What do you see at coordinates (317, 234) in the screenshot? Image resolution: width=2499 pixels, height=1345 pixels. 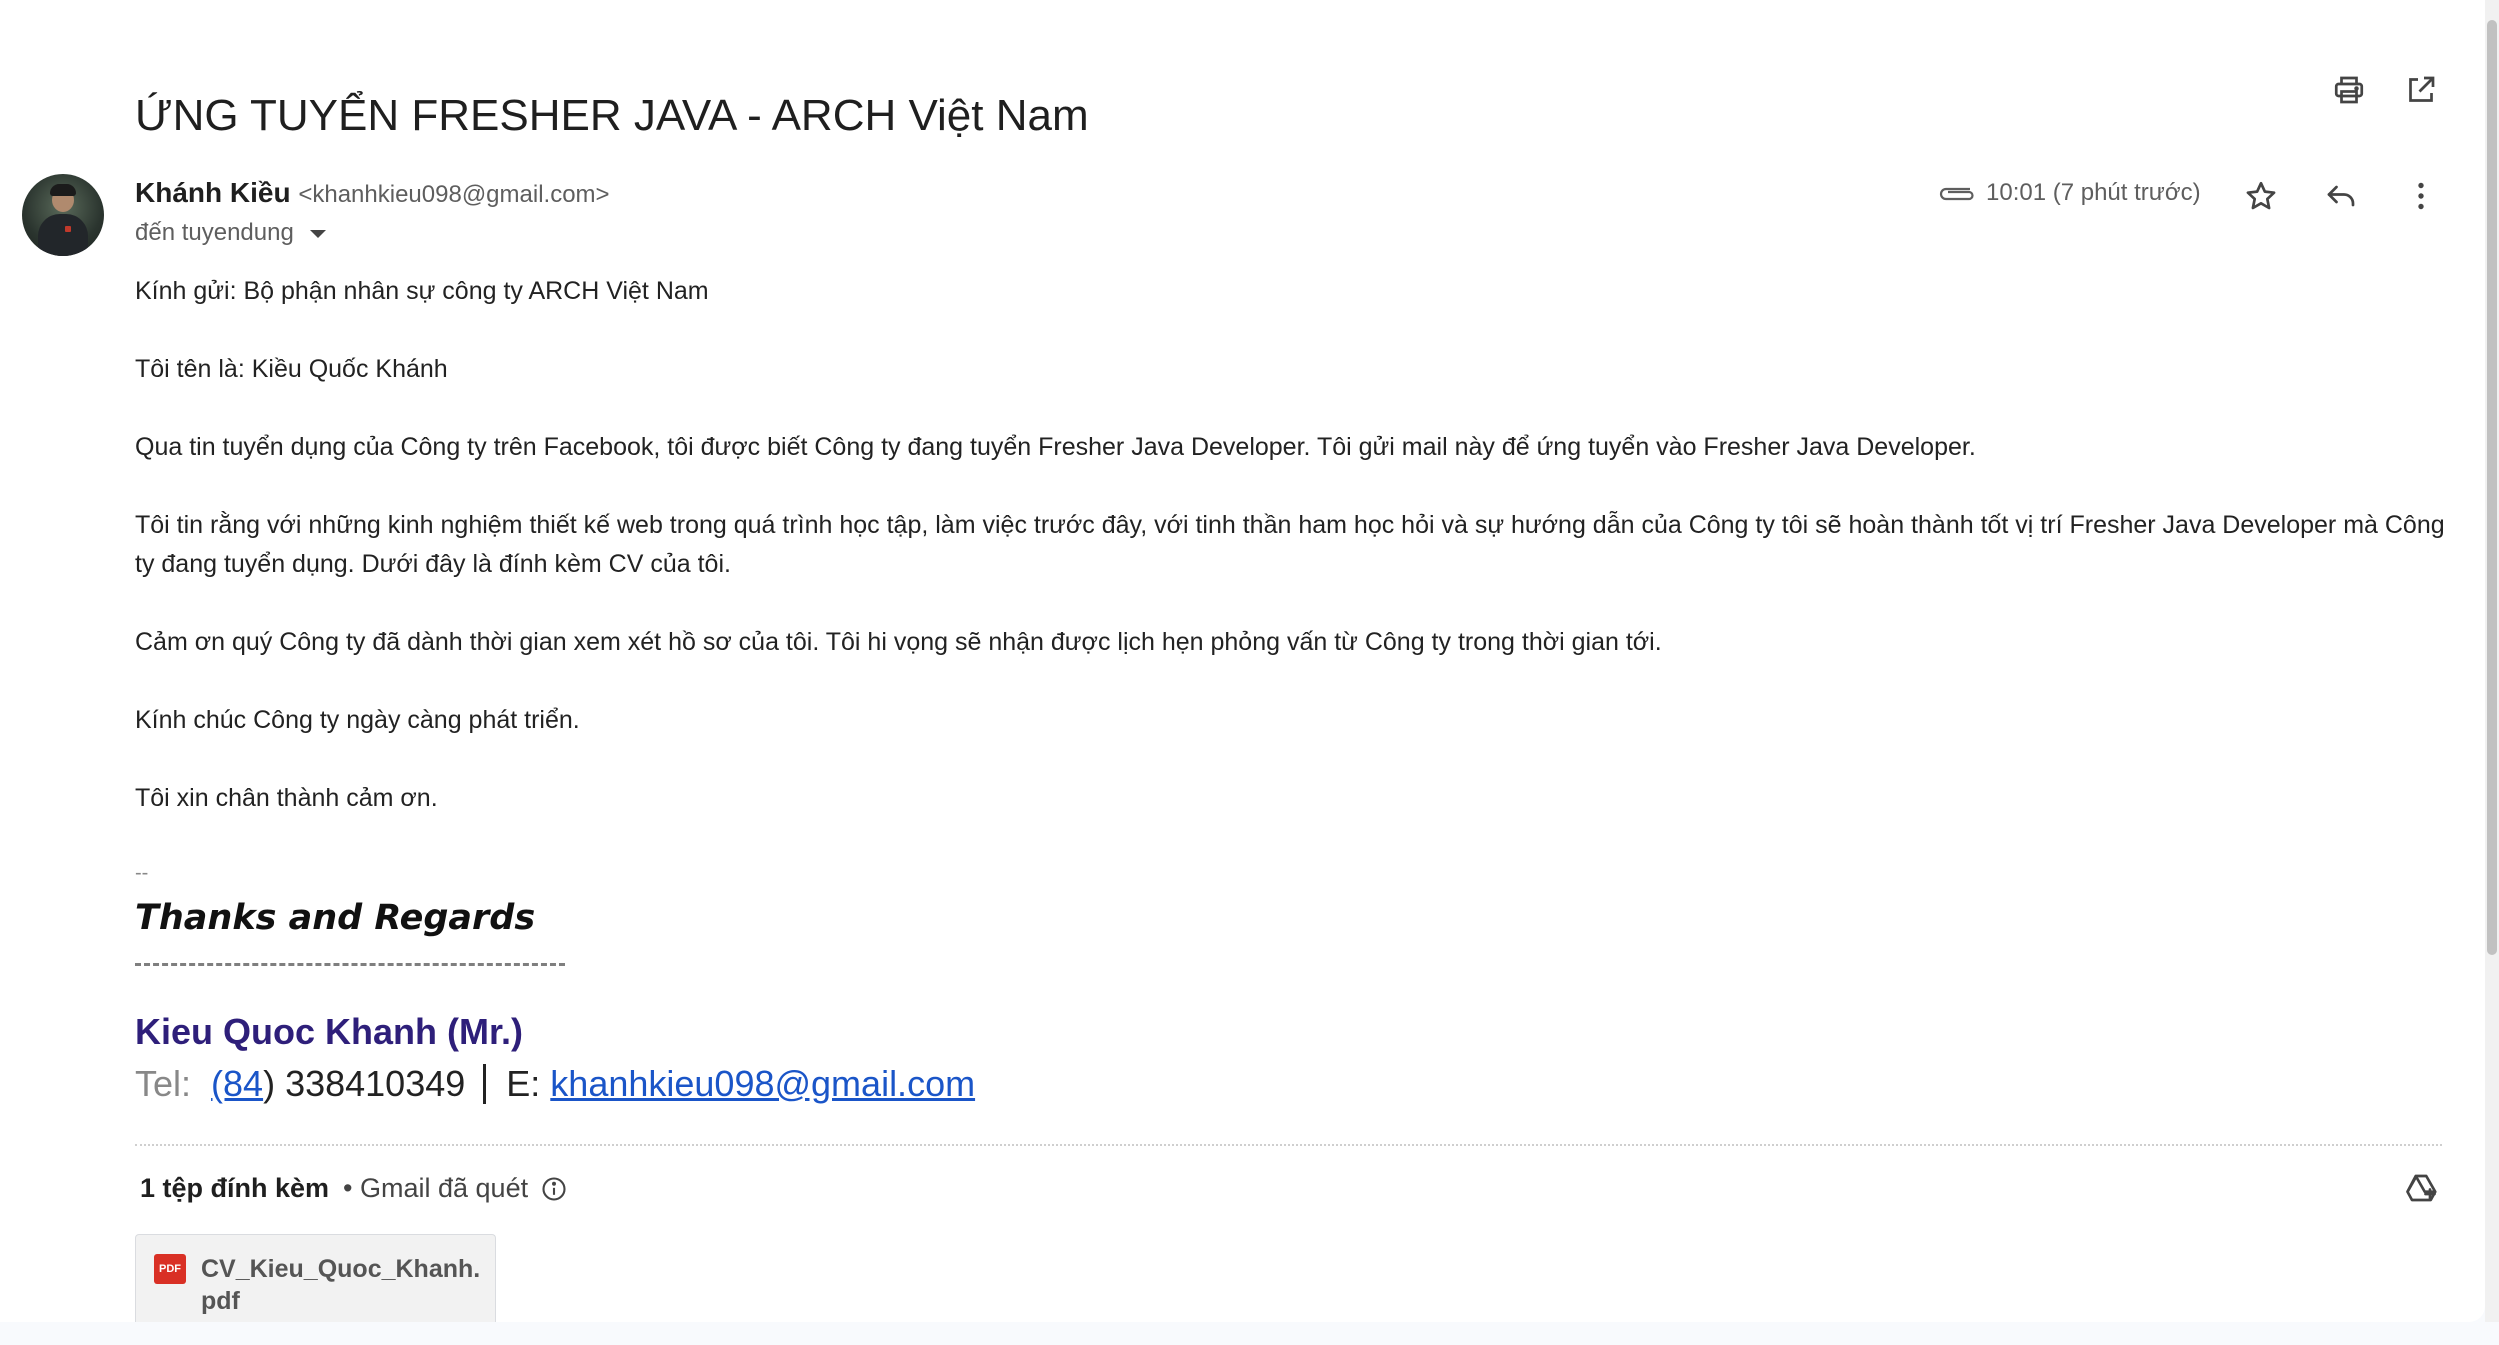 I see `caret-down-icon` at bounding box center [317, 234].